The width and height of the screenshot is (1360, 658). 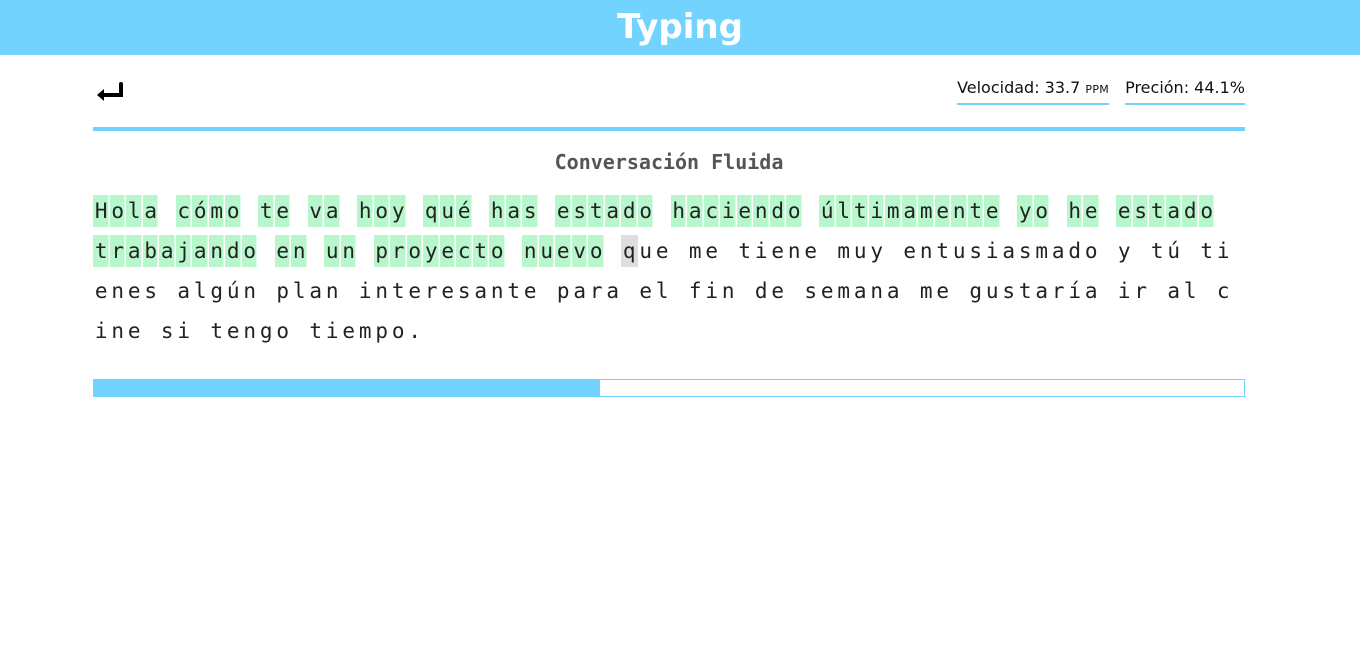 I want to click on text-char: v, so click(x=315, y=211).